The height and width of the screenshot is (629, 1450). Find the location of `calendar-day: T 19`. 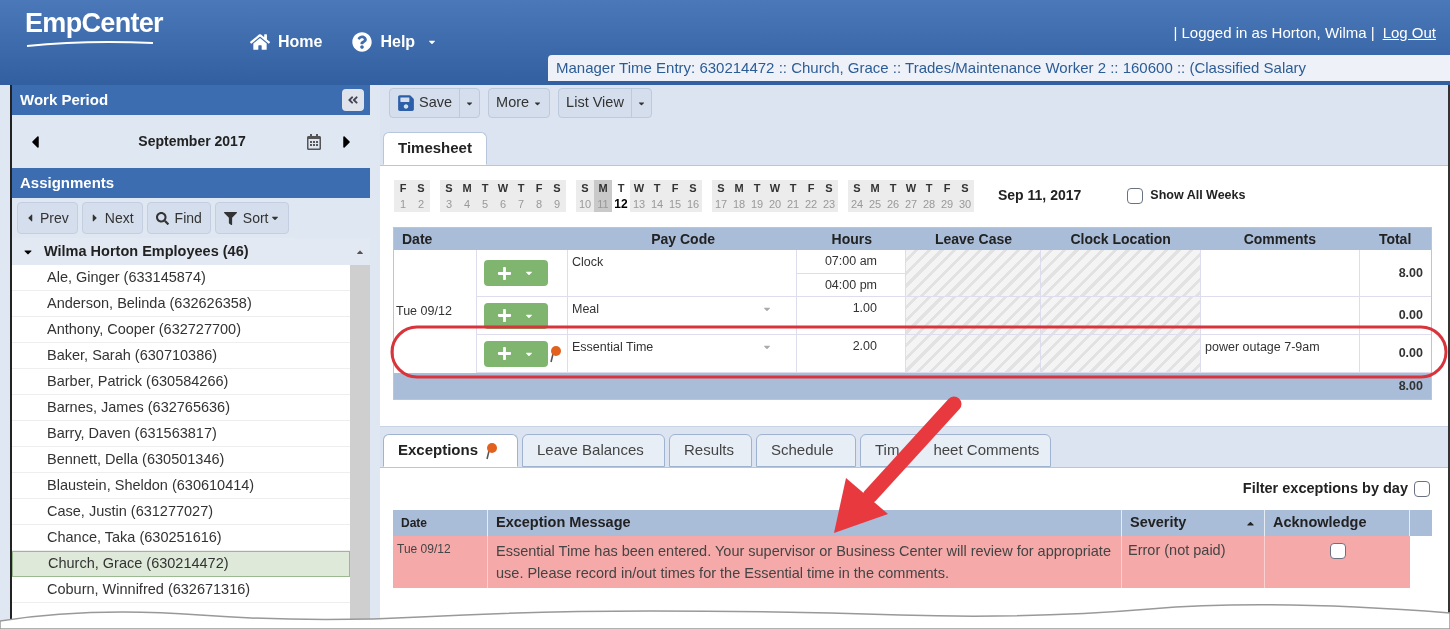

calendar-day: T 19 is located at coordinates (757, 195).